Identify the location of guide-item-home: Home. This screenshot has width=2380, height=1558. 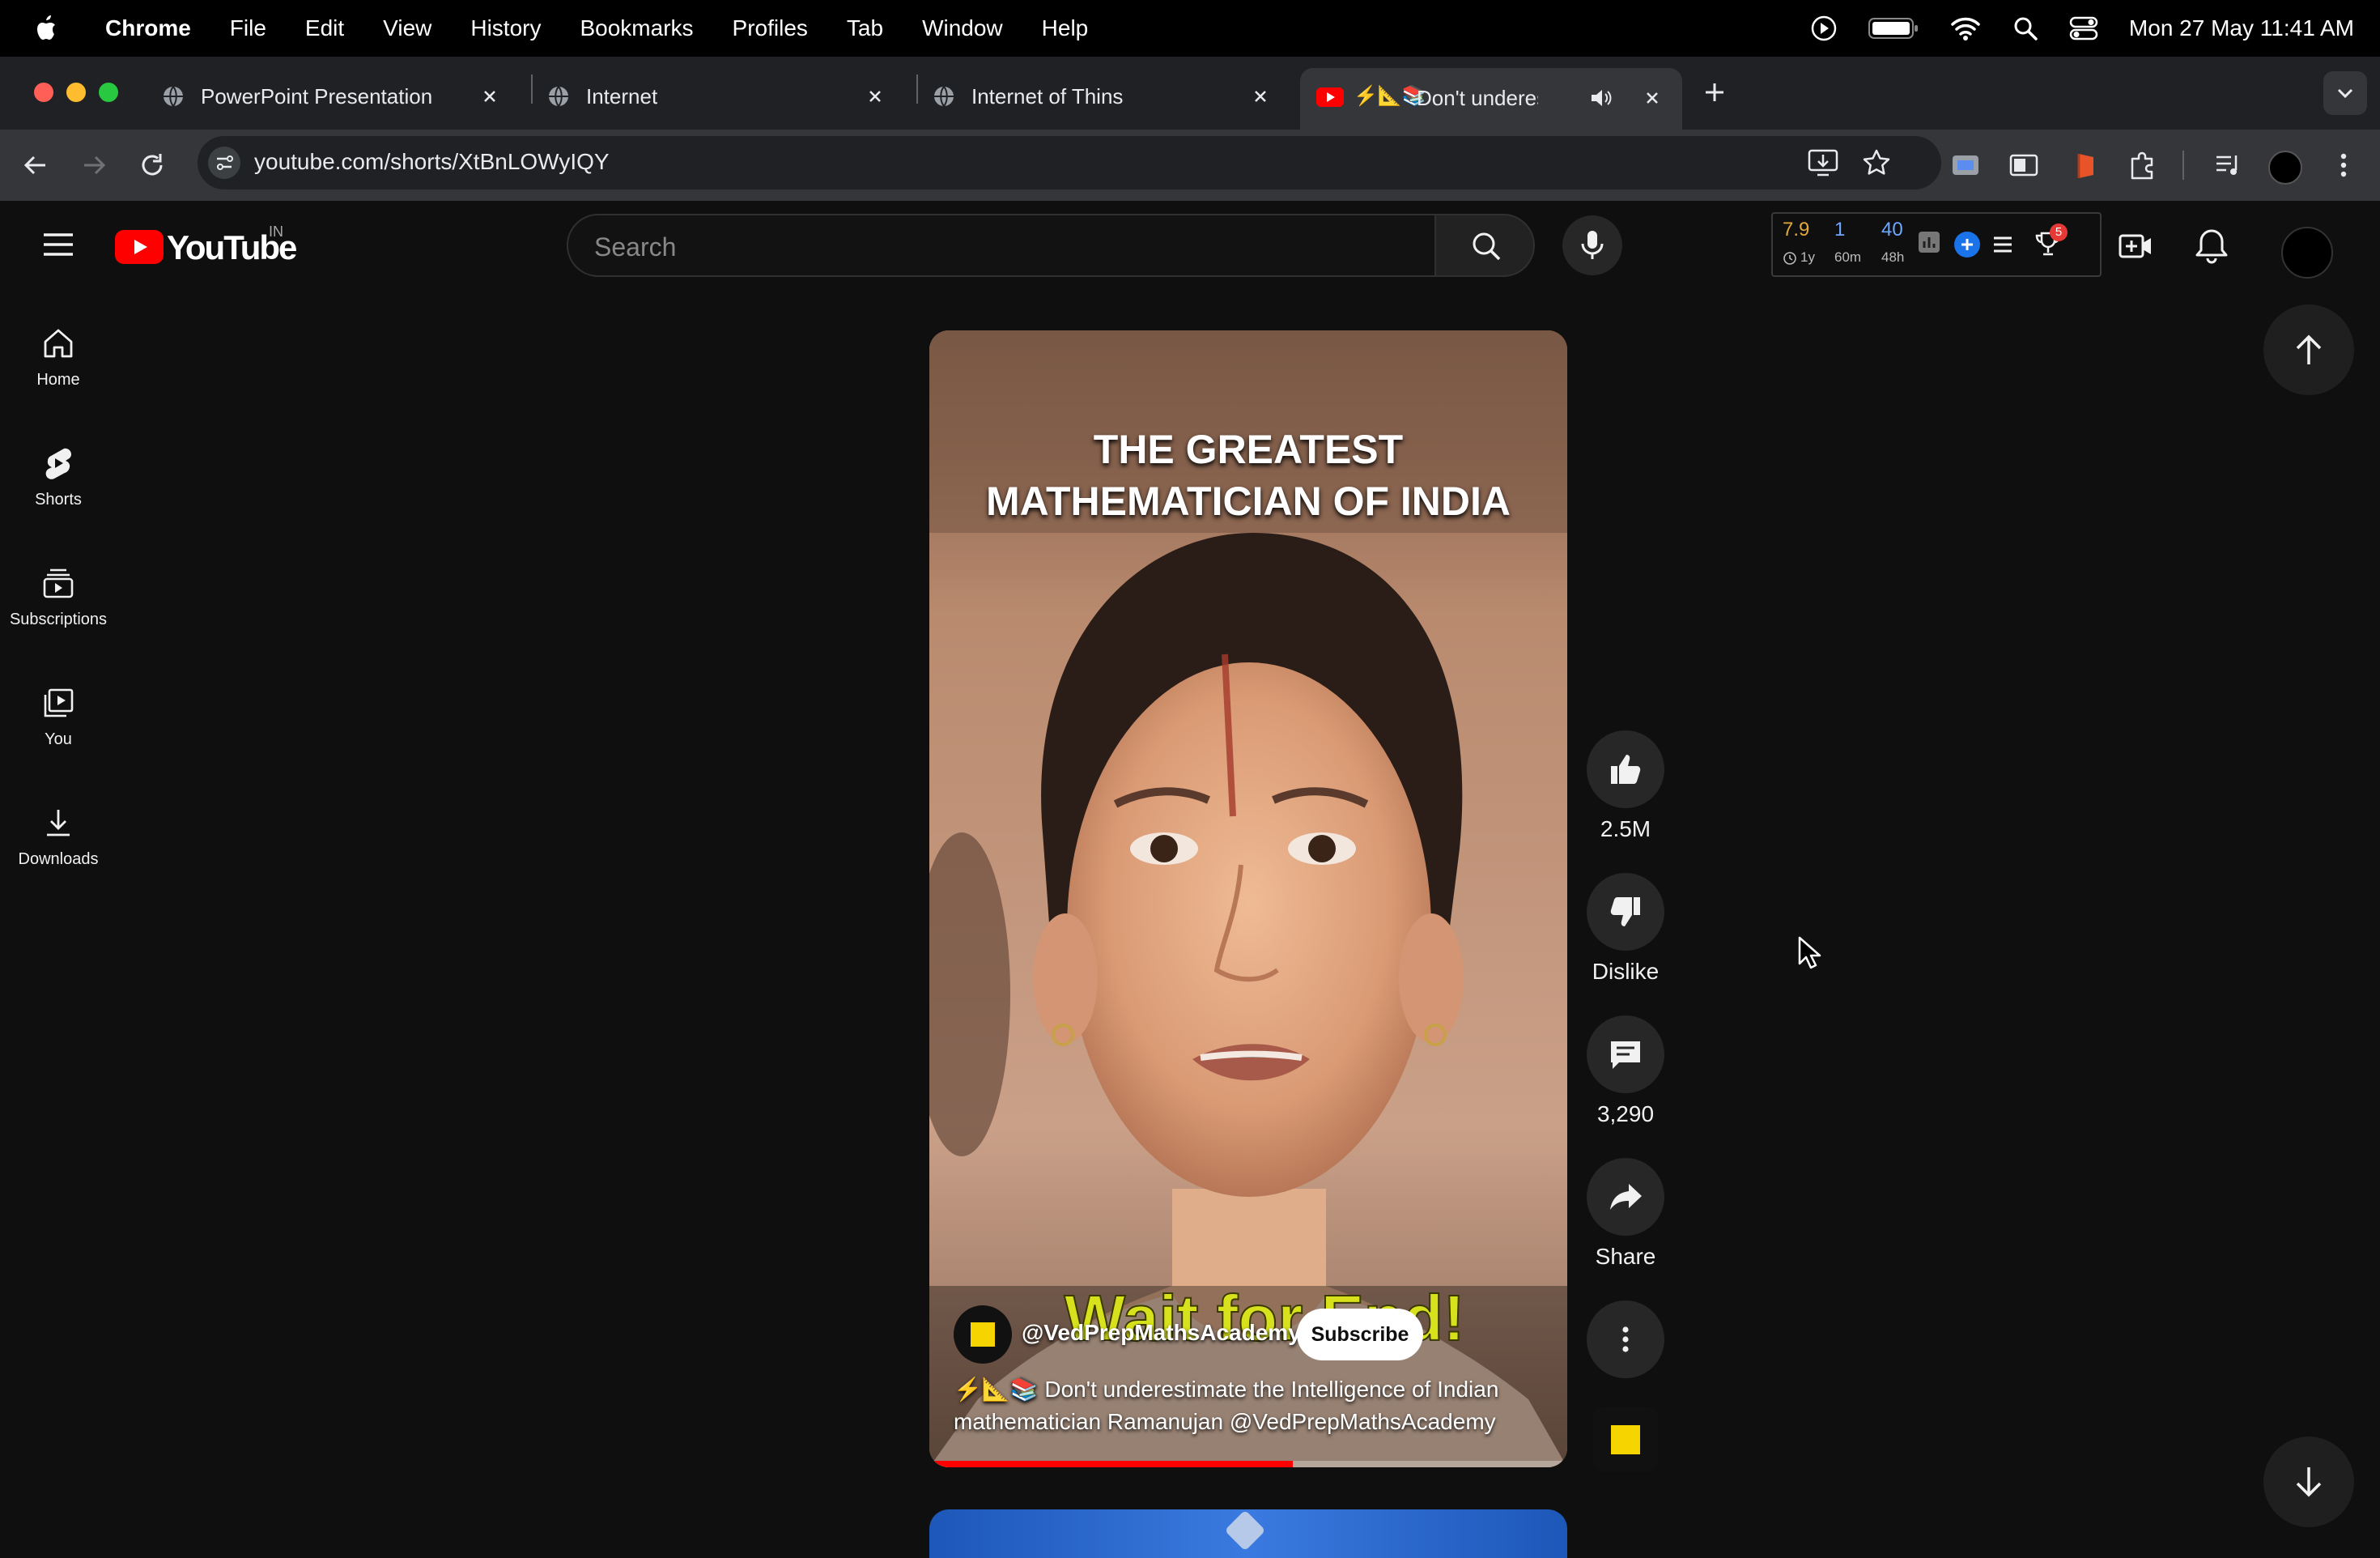
(58, 358).